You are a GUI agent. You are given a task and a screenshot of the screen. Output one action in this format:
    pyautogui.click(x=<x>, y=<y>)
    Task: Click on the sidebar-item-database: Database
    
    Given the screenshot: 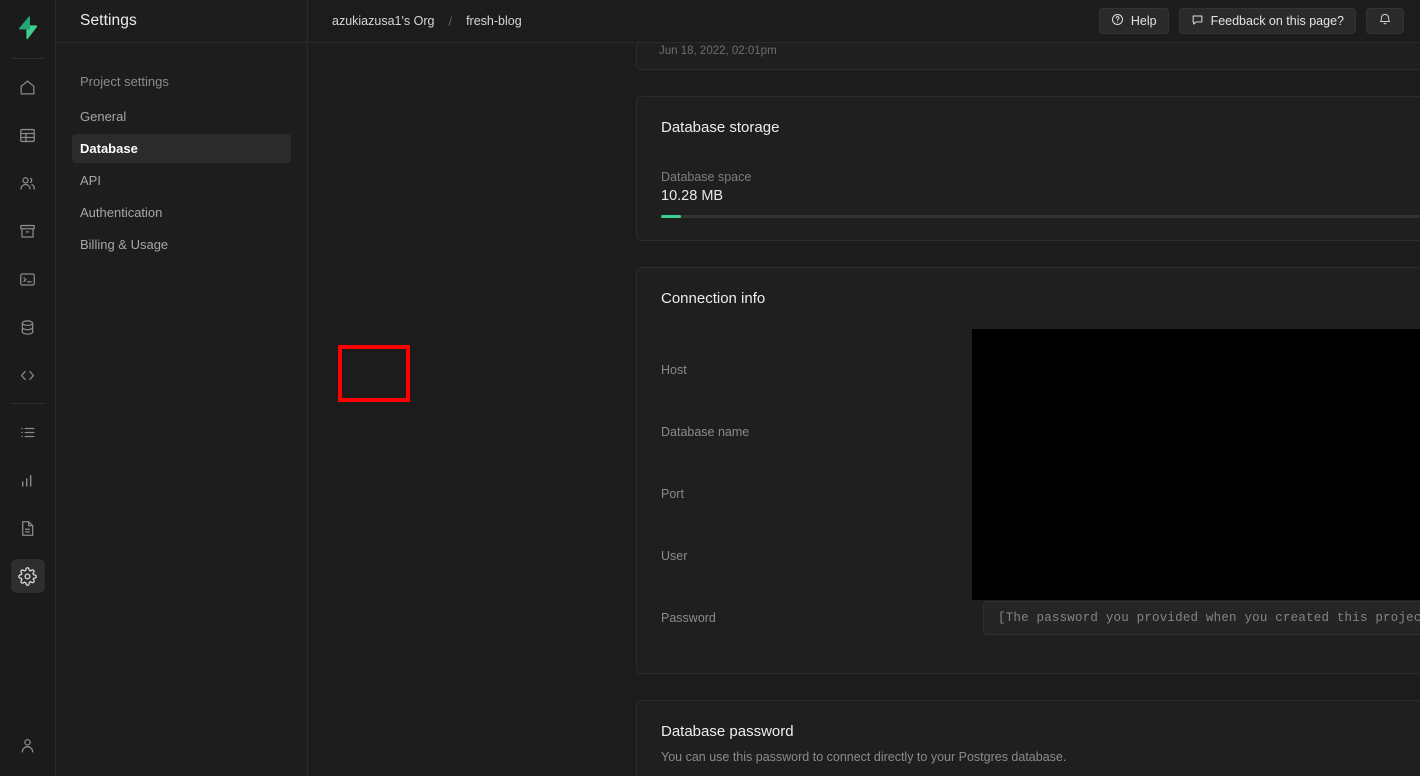 What is the action you would take?
    pyautogui.click(x=181, y=148)
    